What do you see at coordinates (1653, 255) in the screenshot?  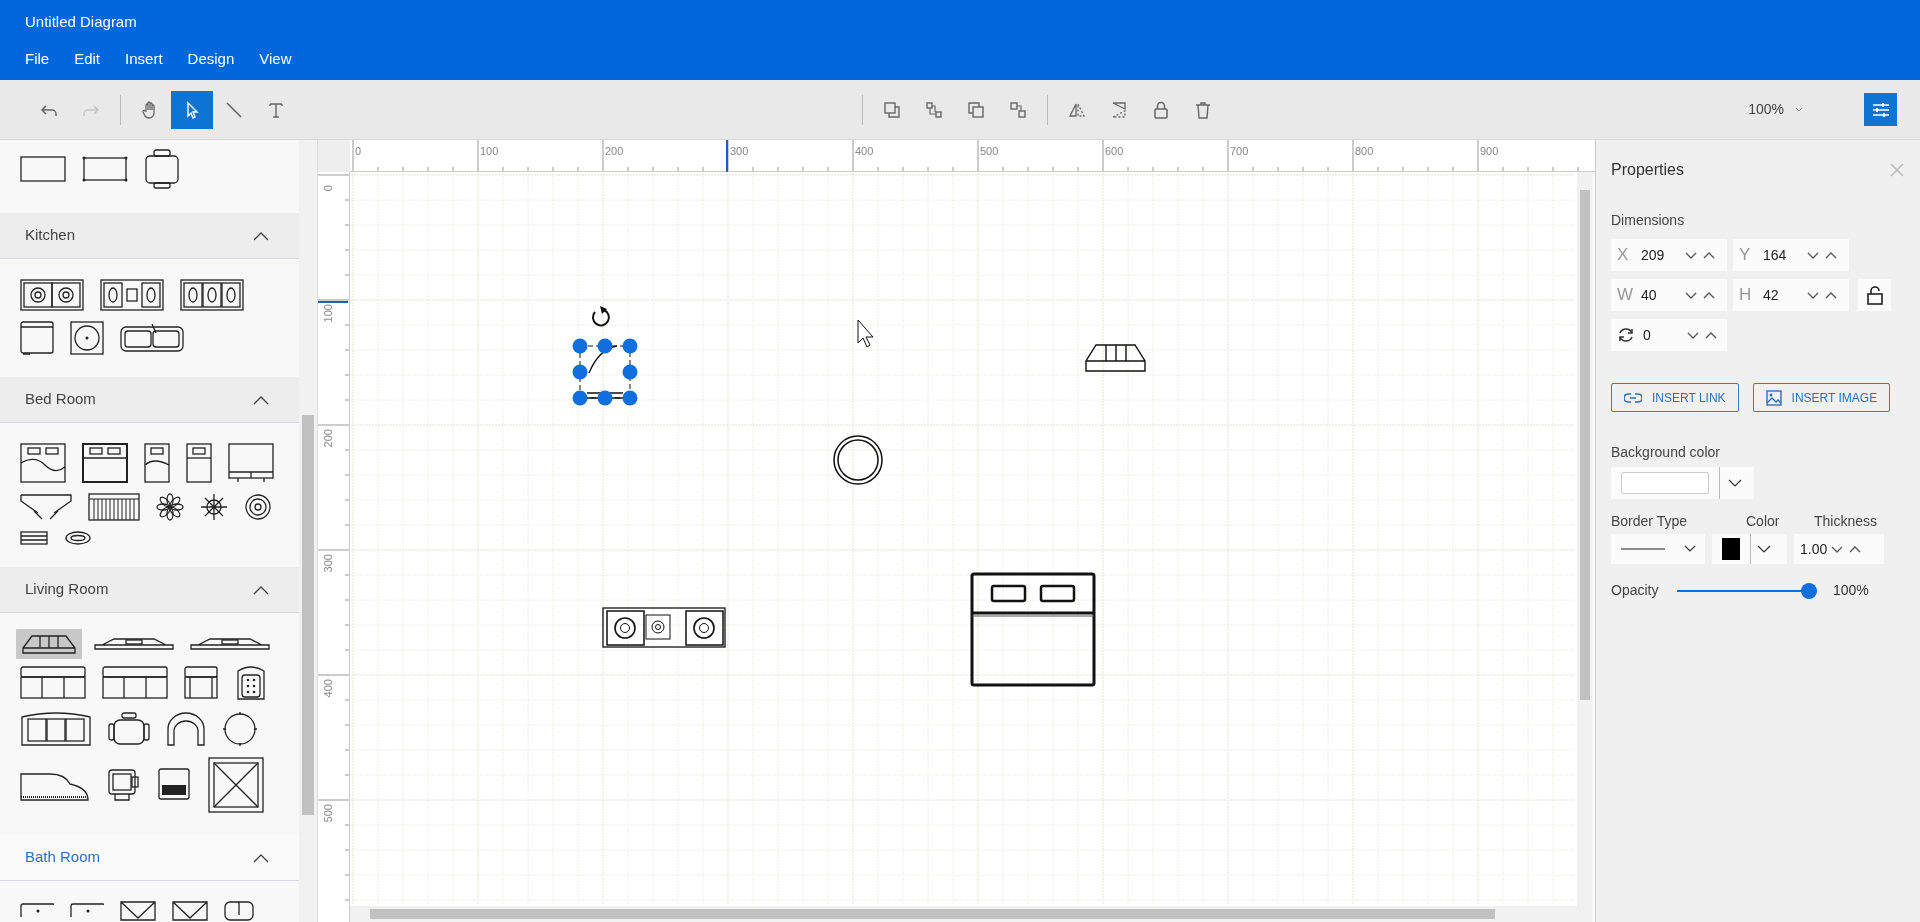 I see `field-value: 209` at bounding box center [1653, 255].